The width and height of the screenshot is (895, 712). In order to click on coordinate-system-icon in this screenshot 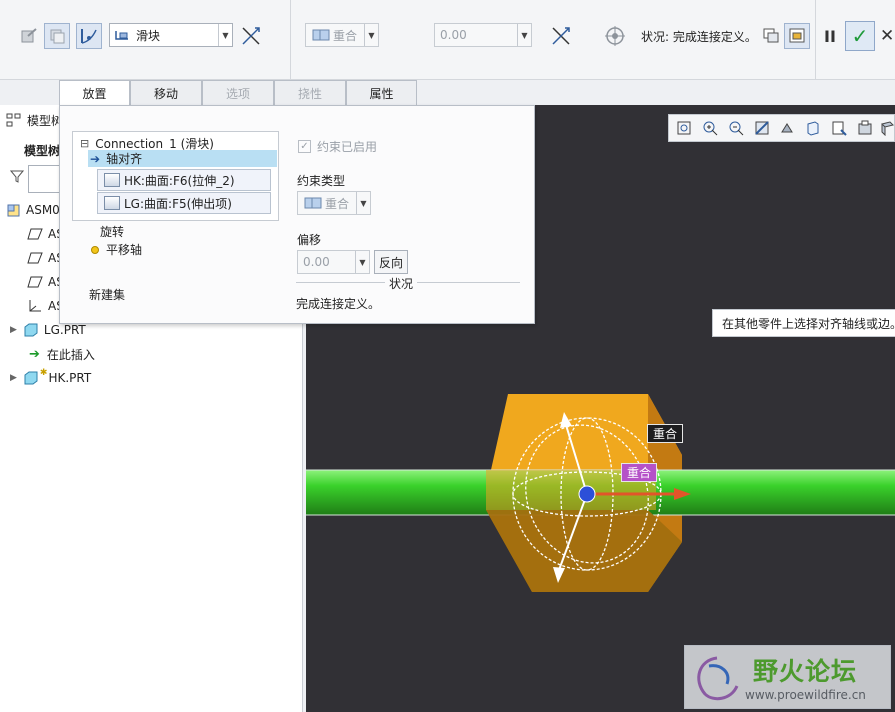, I will do `click(35, 306)`.